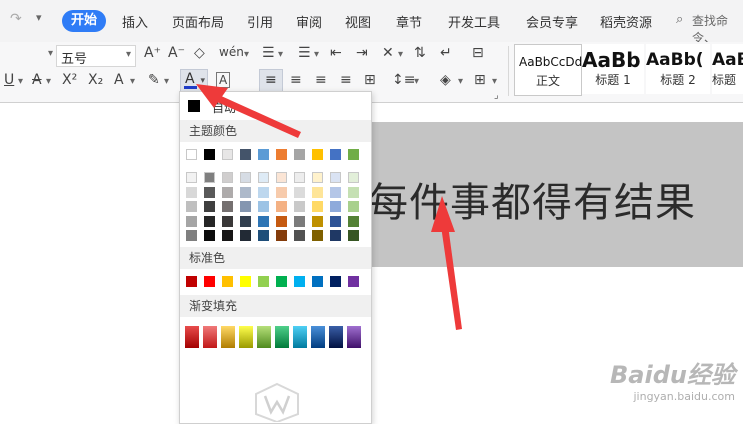 The width and height of the screenshot is (743, 424). What do you see at coordinates (445, 80) in the screenshot?
I see `shading-icon: ◈` at bounding box center [445, 80].